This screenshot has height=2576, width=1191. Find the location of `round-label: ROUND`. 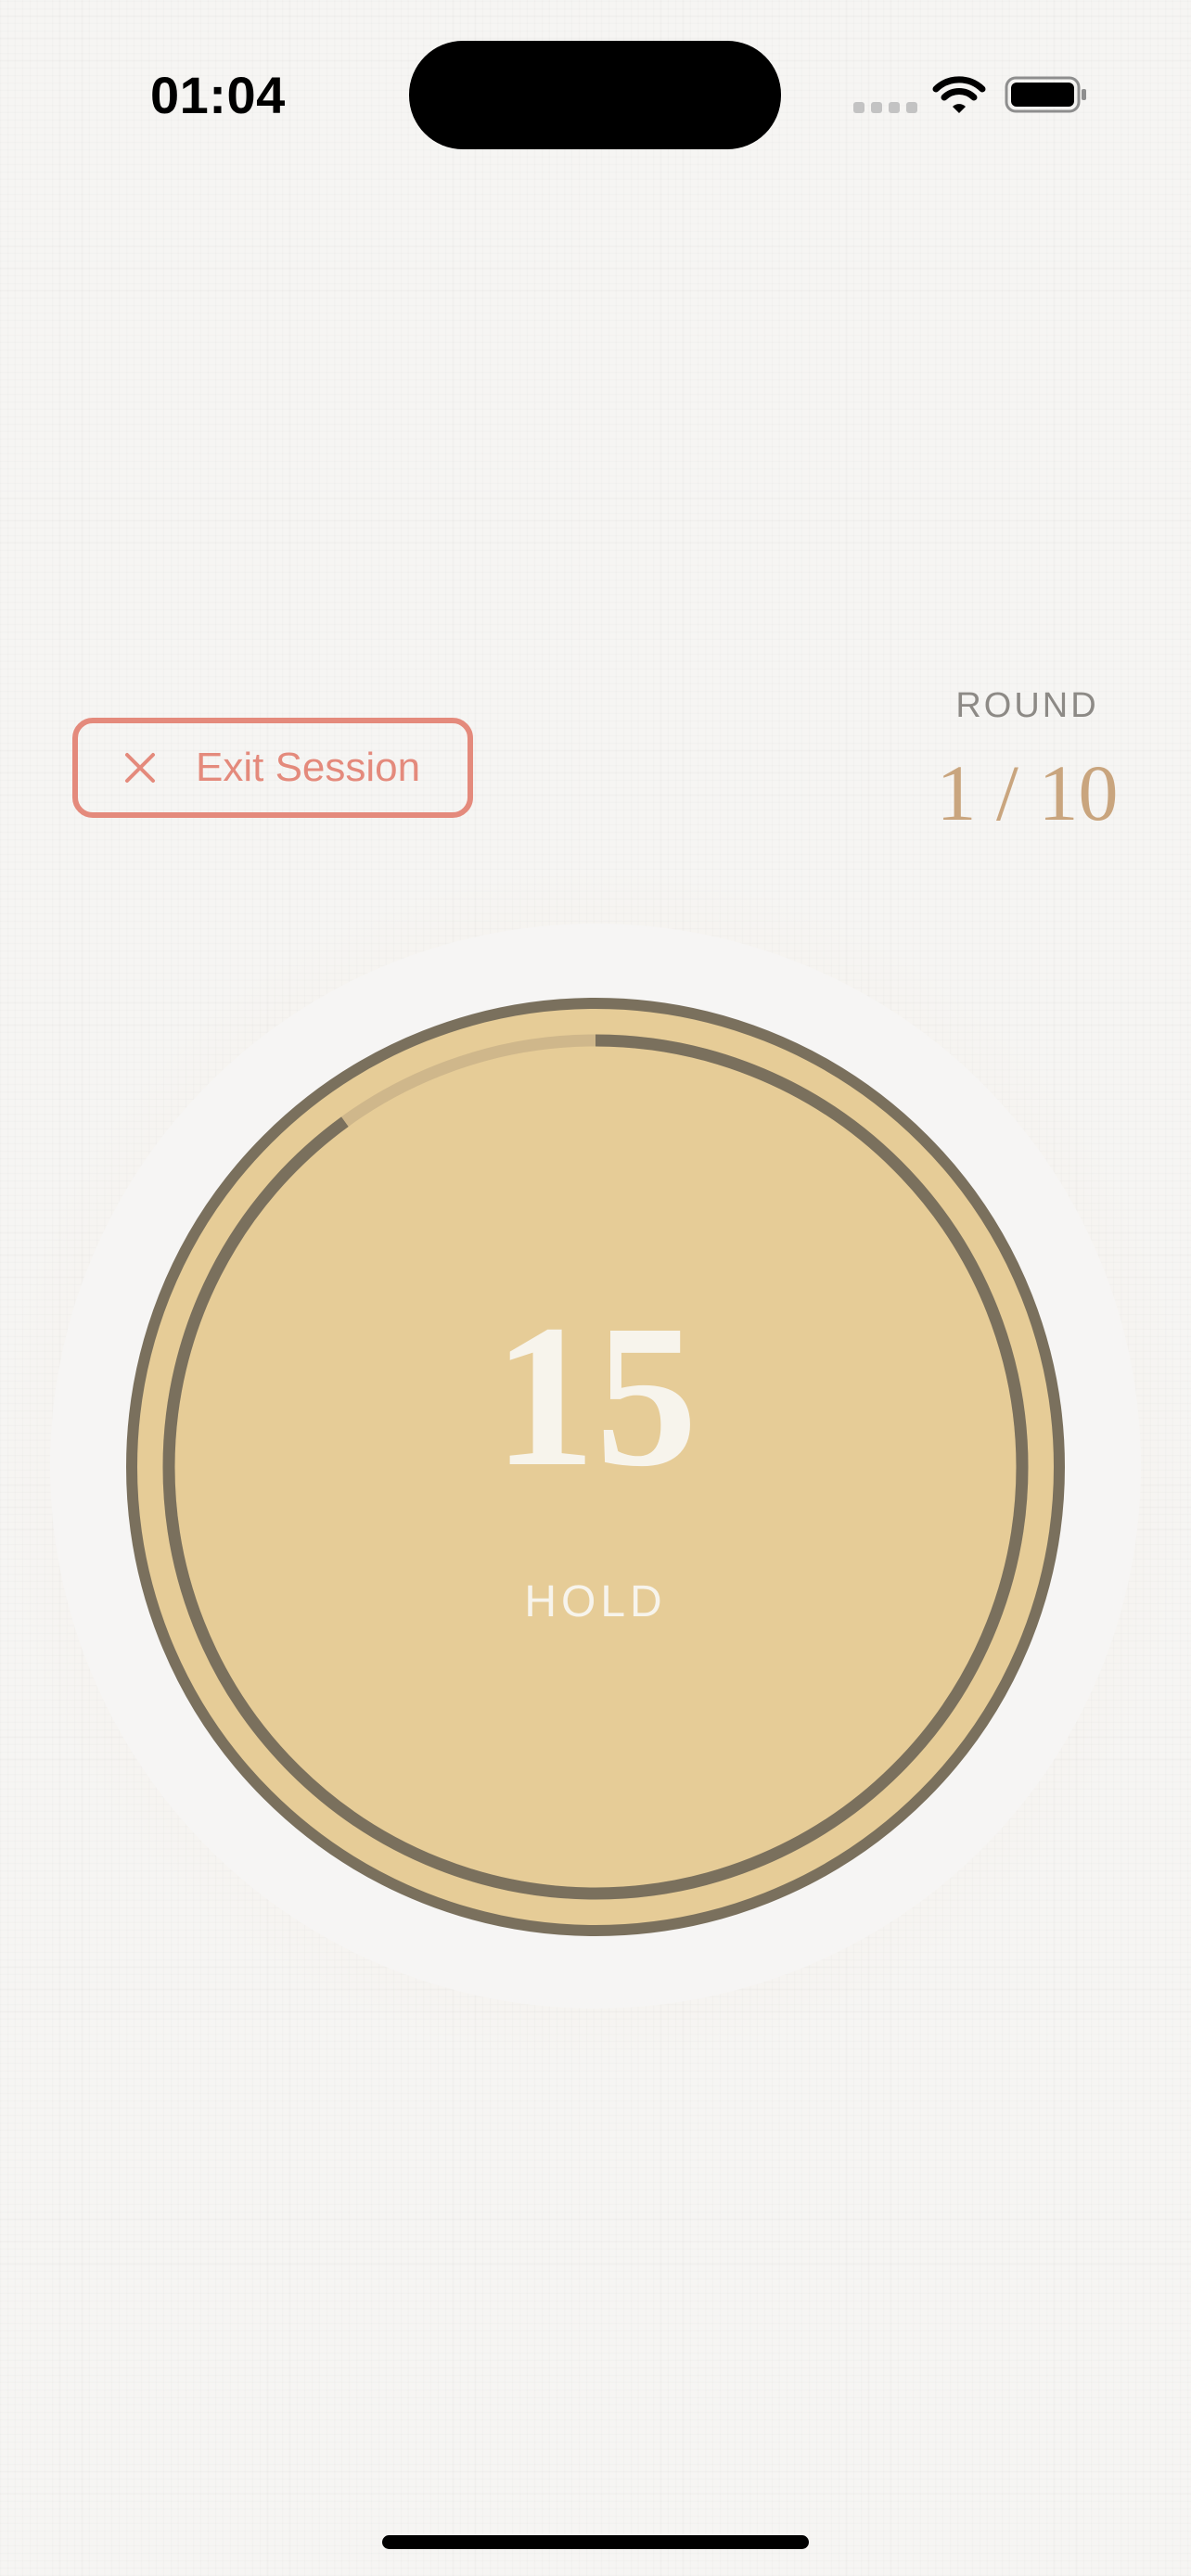

round-label: ROUND is located at coordinates (1027, 705).